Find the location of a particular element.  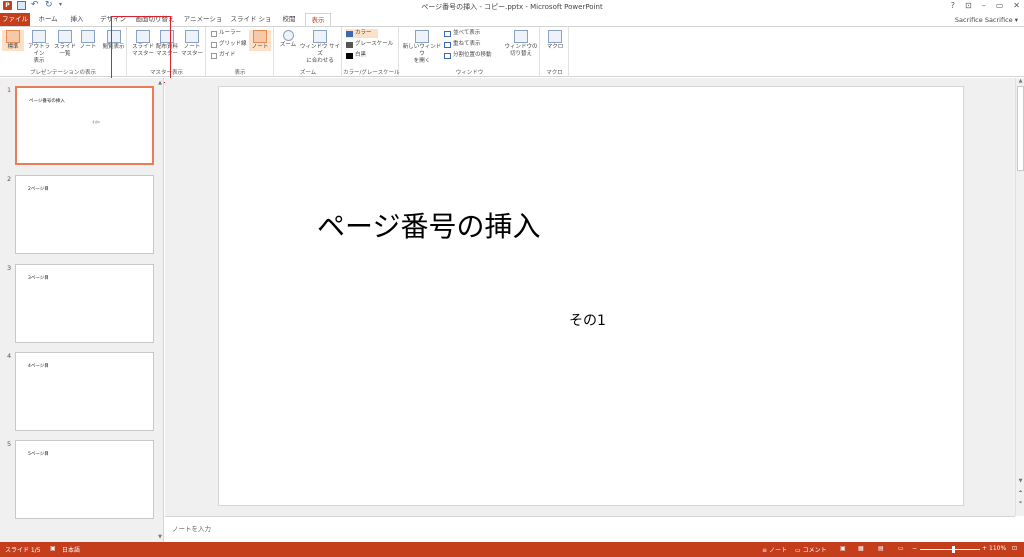

zoom-slider-knob is located at coordinates (953, 549).